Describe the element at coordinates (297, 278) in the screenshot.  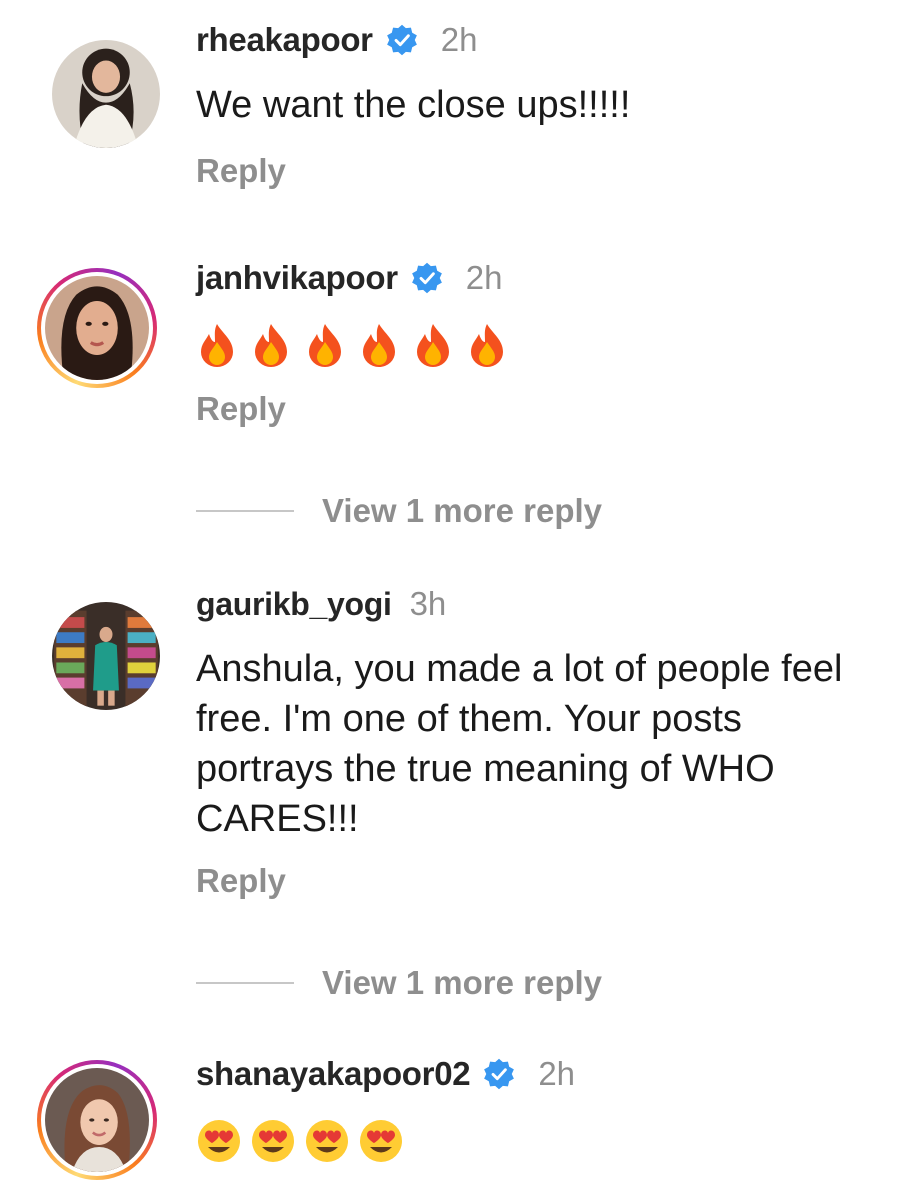
I see `username: janhvikapoor` at that location.